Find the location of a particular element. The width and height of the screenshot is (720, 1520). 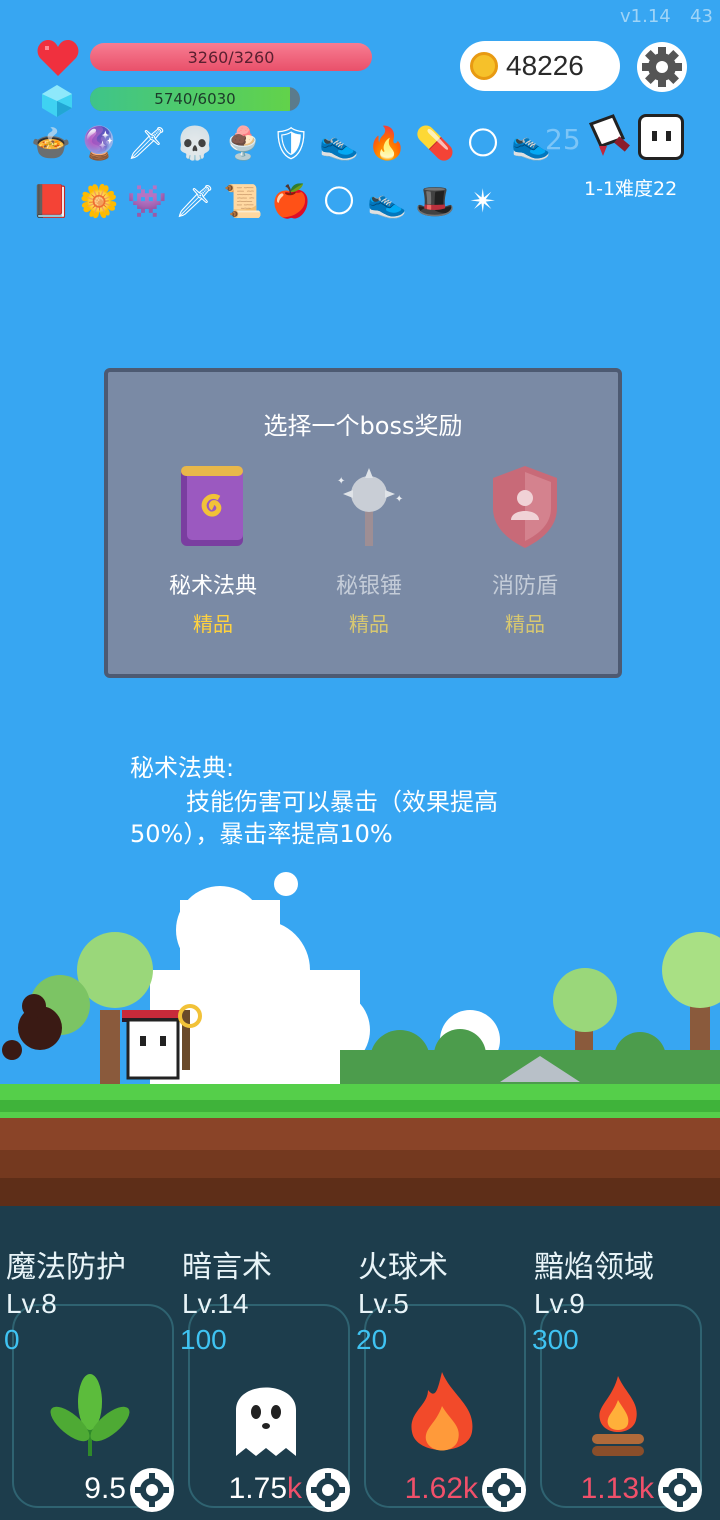

skill-card-0: 魔法防护 Lv.8 0 9.5 is located at coordinates (88, 1363).